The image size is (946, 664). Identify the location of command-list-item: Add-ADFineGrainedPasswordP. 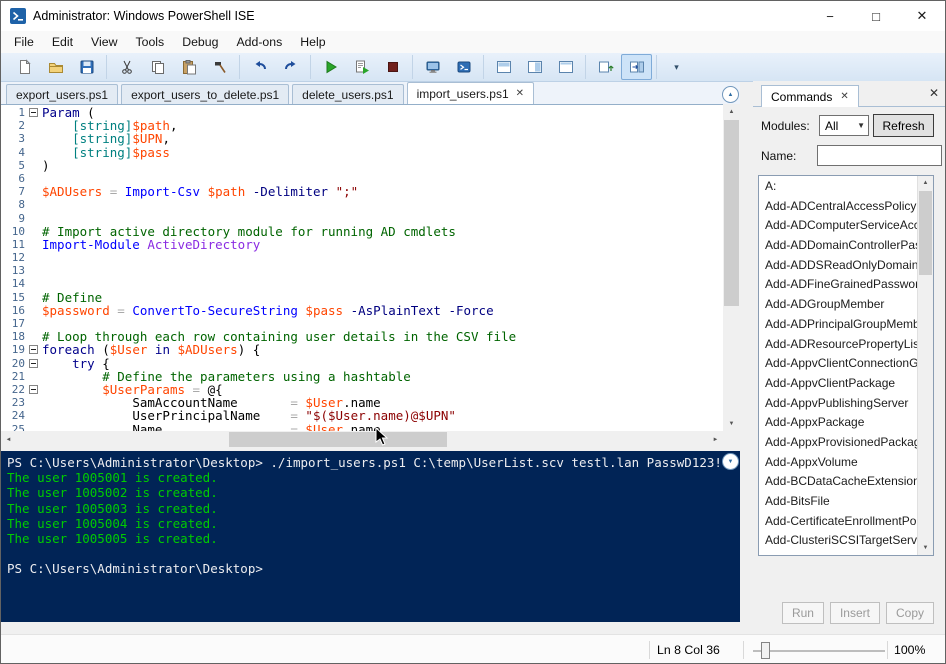
(838, 285).